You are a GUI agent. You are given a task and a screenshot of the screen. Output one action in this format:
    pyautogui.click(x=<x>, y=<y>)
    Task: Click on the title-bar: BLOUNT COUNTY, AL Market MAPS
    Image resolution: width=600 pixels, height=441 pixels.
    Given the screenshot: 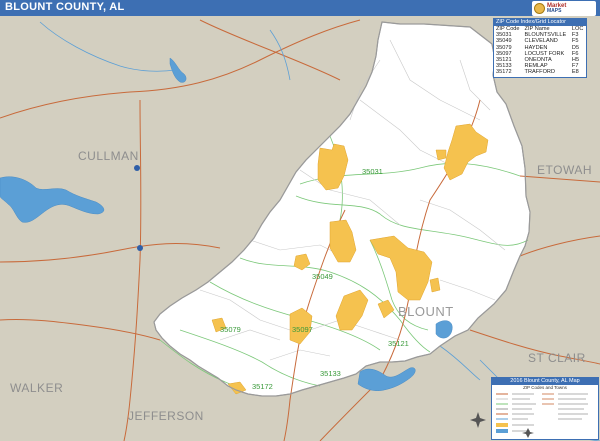 What is the action you would take?
    pyautogui.click(x=300, y=8)
    